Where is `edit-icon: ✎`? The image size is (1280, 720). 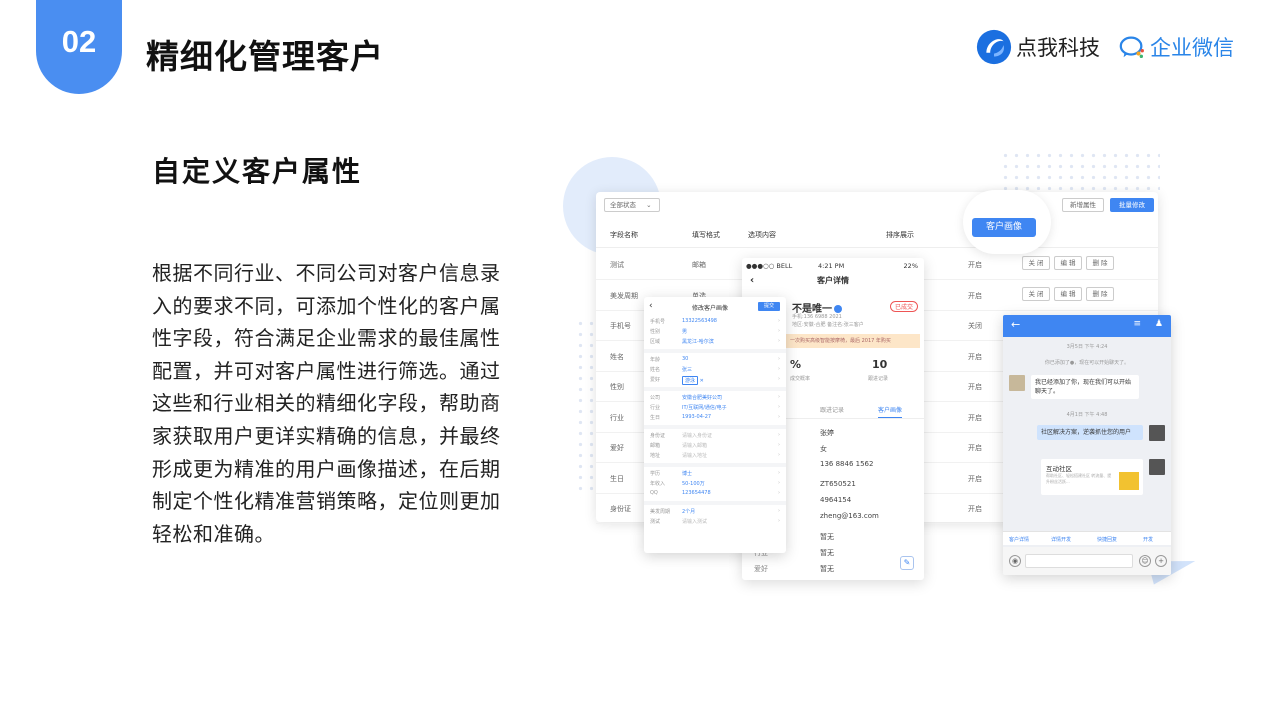 edit-icon: ✎ is located at coordinates (907, 563).